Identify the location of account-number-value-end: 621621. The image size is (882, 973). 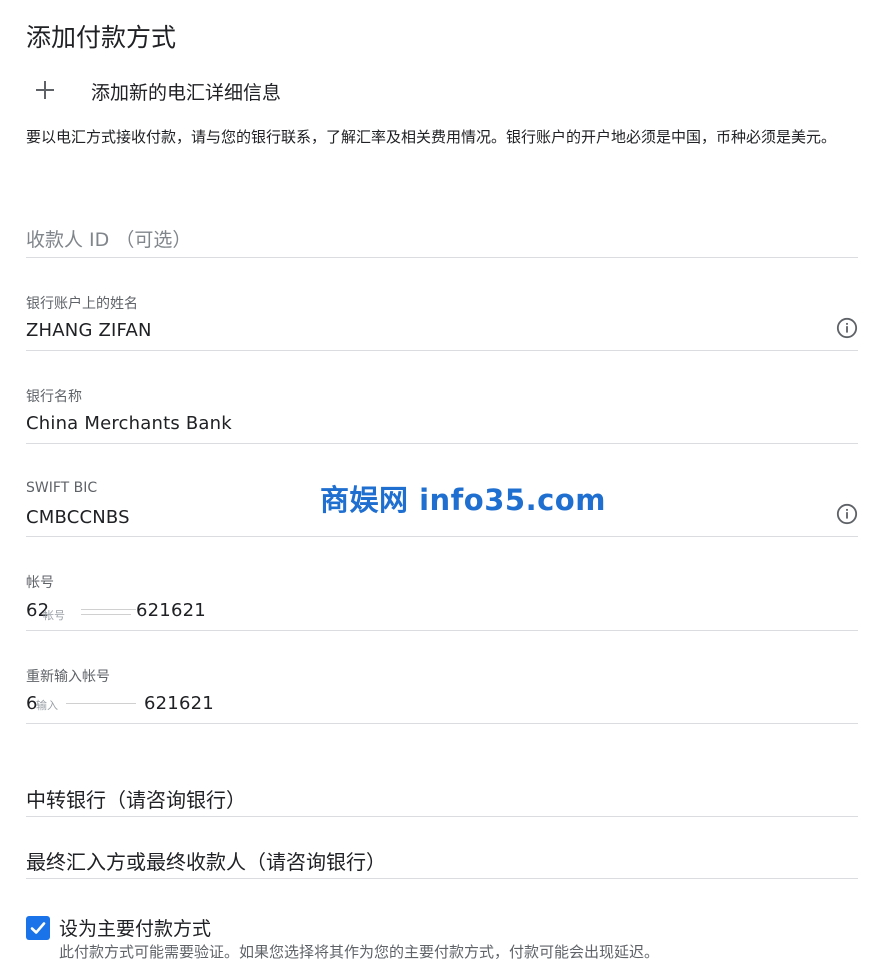
(171, 610).